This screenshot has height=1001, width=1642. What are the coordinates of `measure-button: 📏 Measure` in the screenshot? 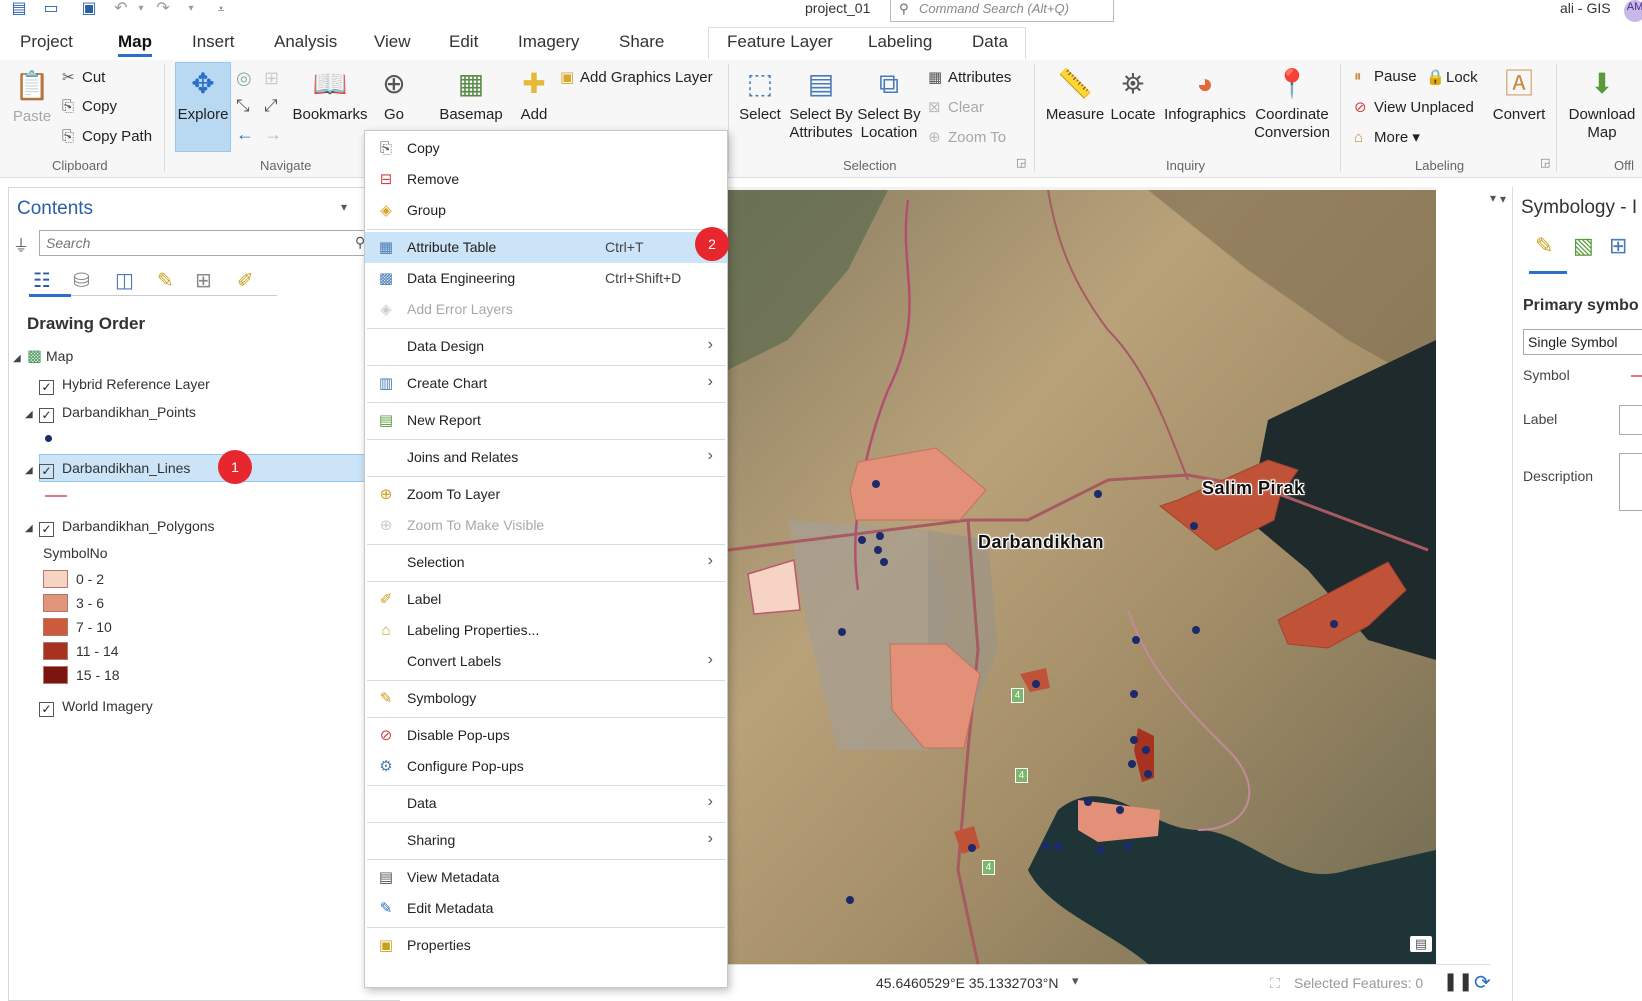 It's located at (1075, 95).